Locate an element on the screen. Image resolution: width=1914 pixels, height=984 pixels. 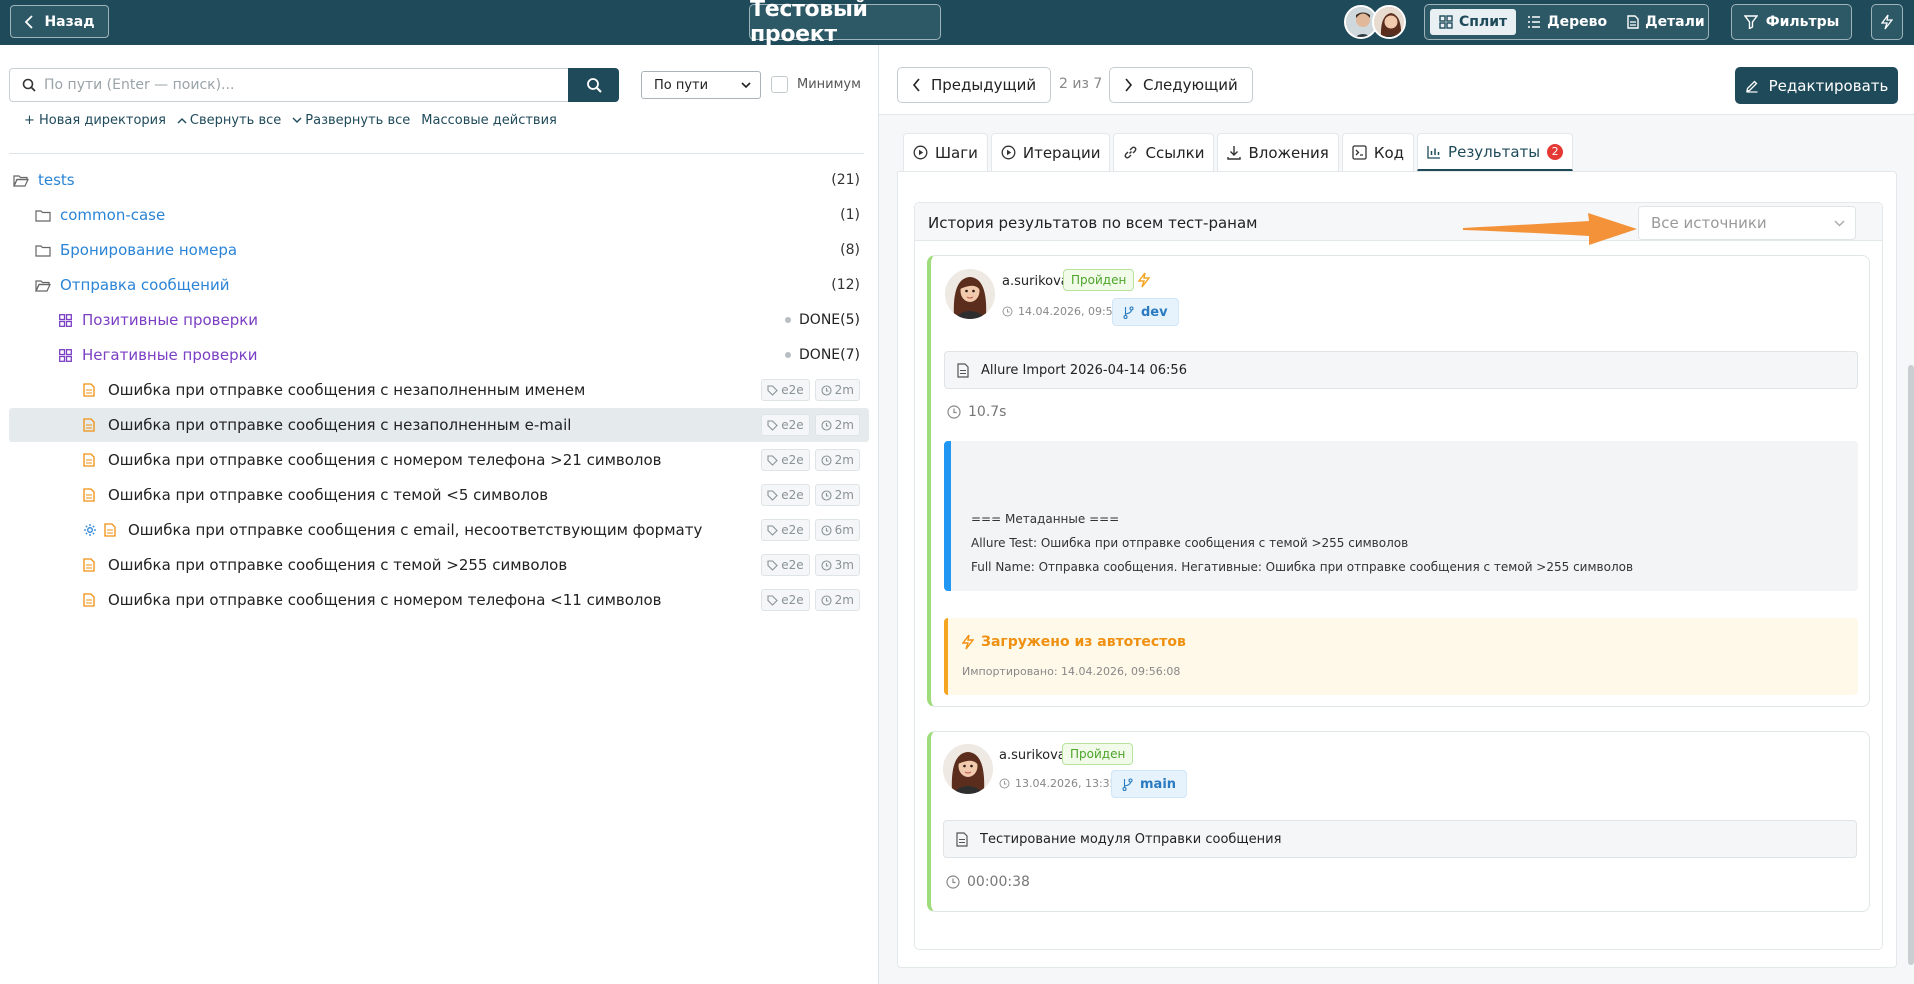
search-icon is located at coordinates (594, 85).